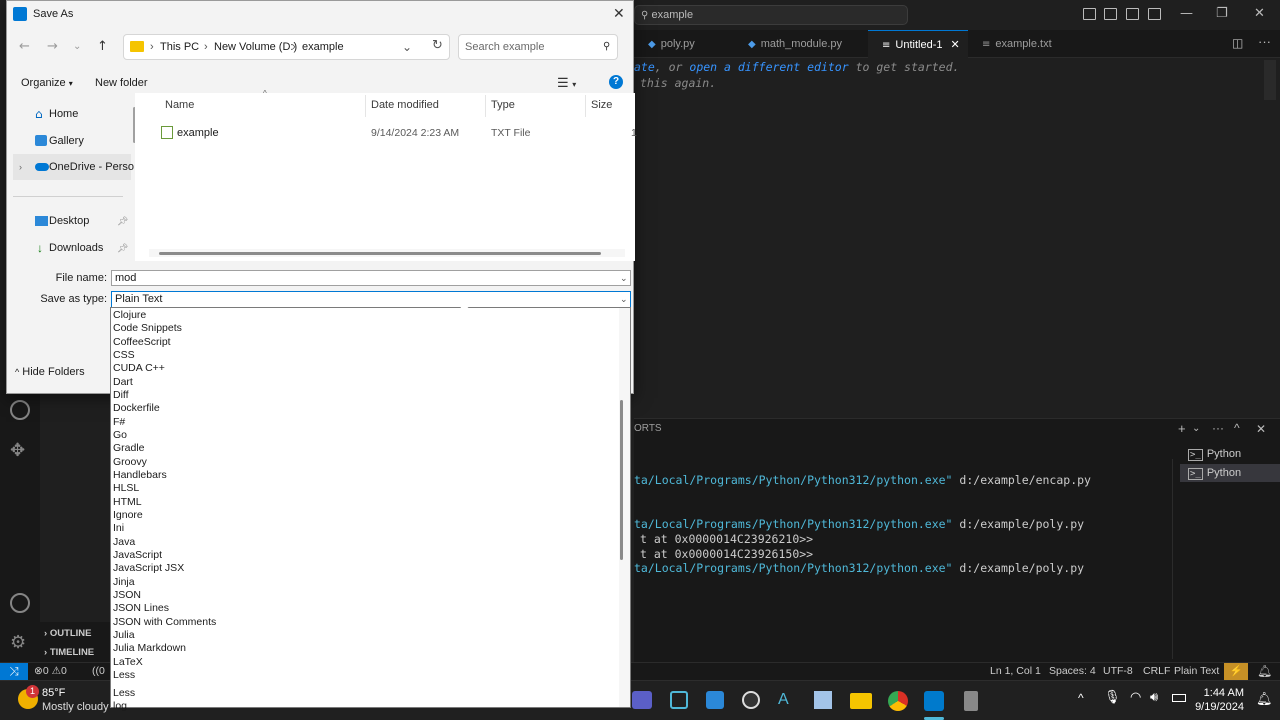 This screenshot has height=720, width=1280. I want to click on calendar-icon, so click(715, 700).